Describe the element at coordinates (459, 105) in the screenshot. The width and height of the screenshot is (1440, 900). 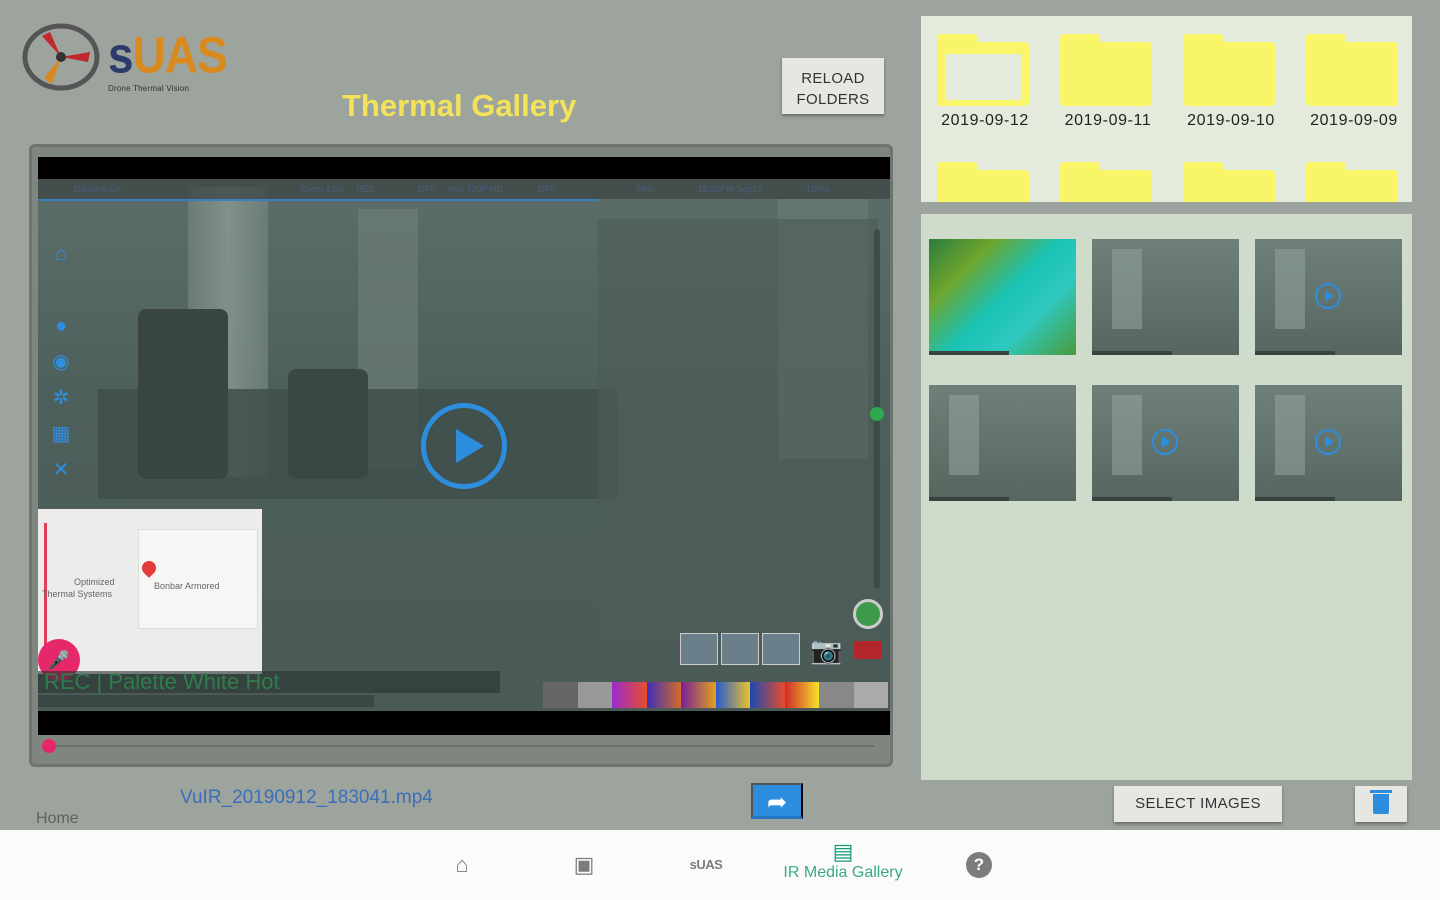
I see `page-title: Thermal Gallery` at that location.